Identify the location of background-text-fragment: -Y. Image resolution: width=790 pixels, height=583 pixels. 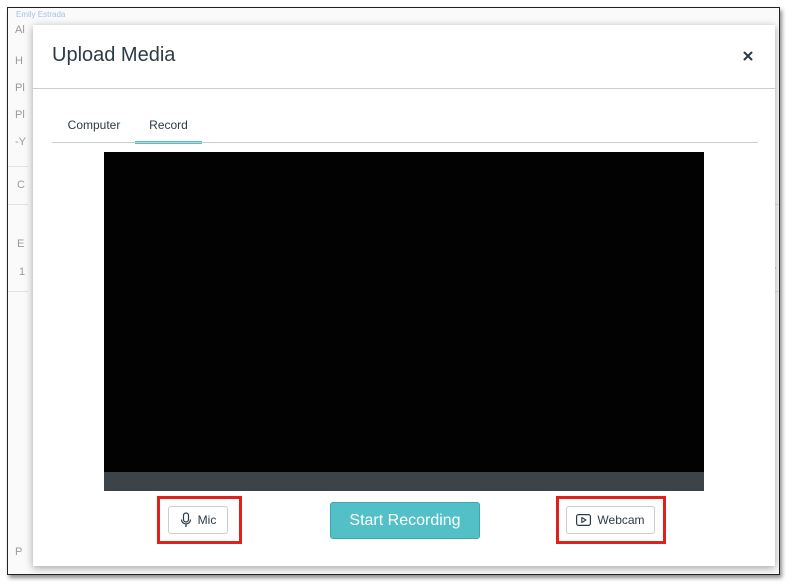
(20, 142).